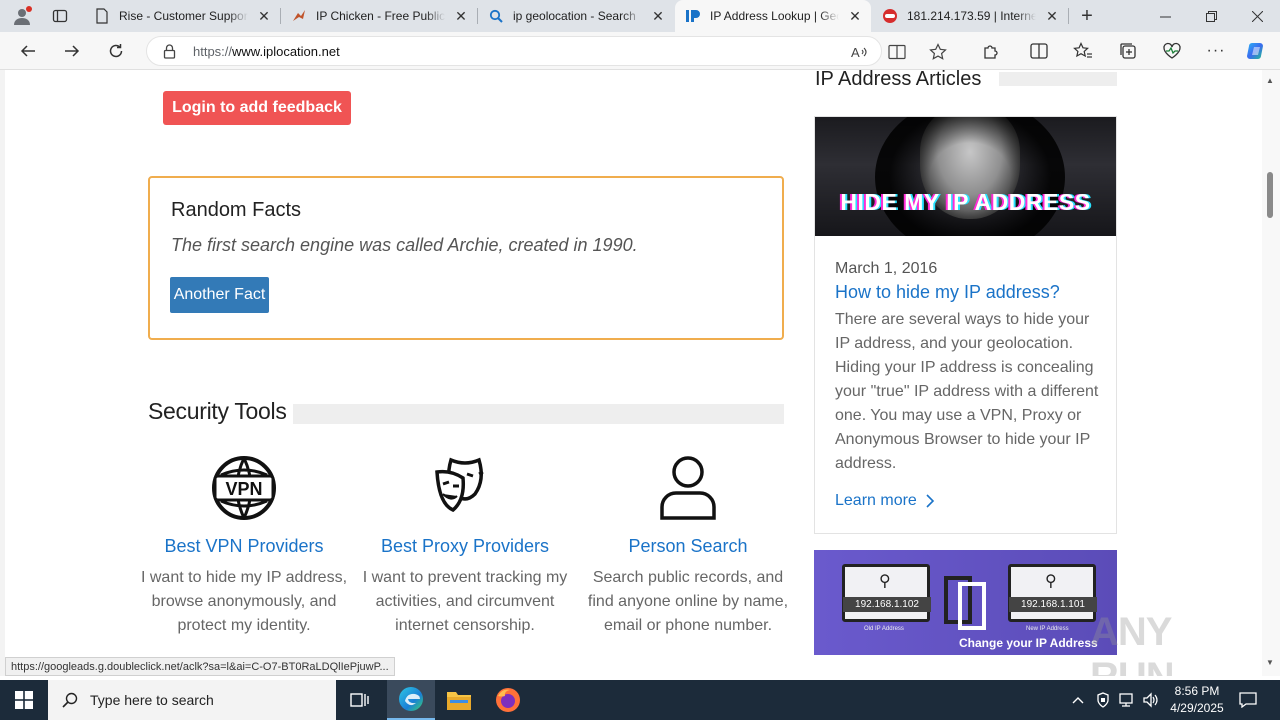 Image resolution: width=1280 pixels, height=720 pixels. I want to click on taskbar-search-box: Type here to search, so click(192, 700).